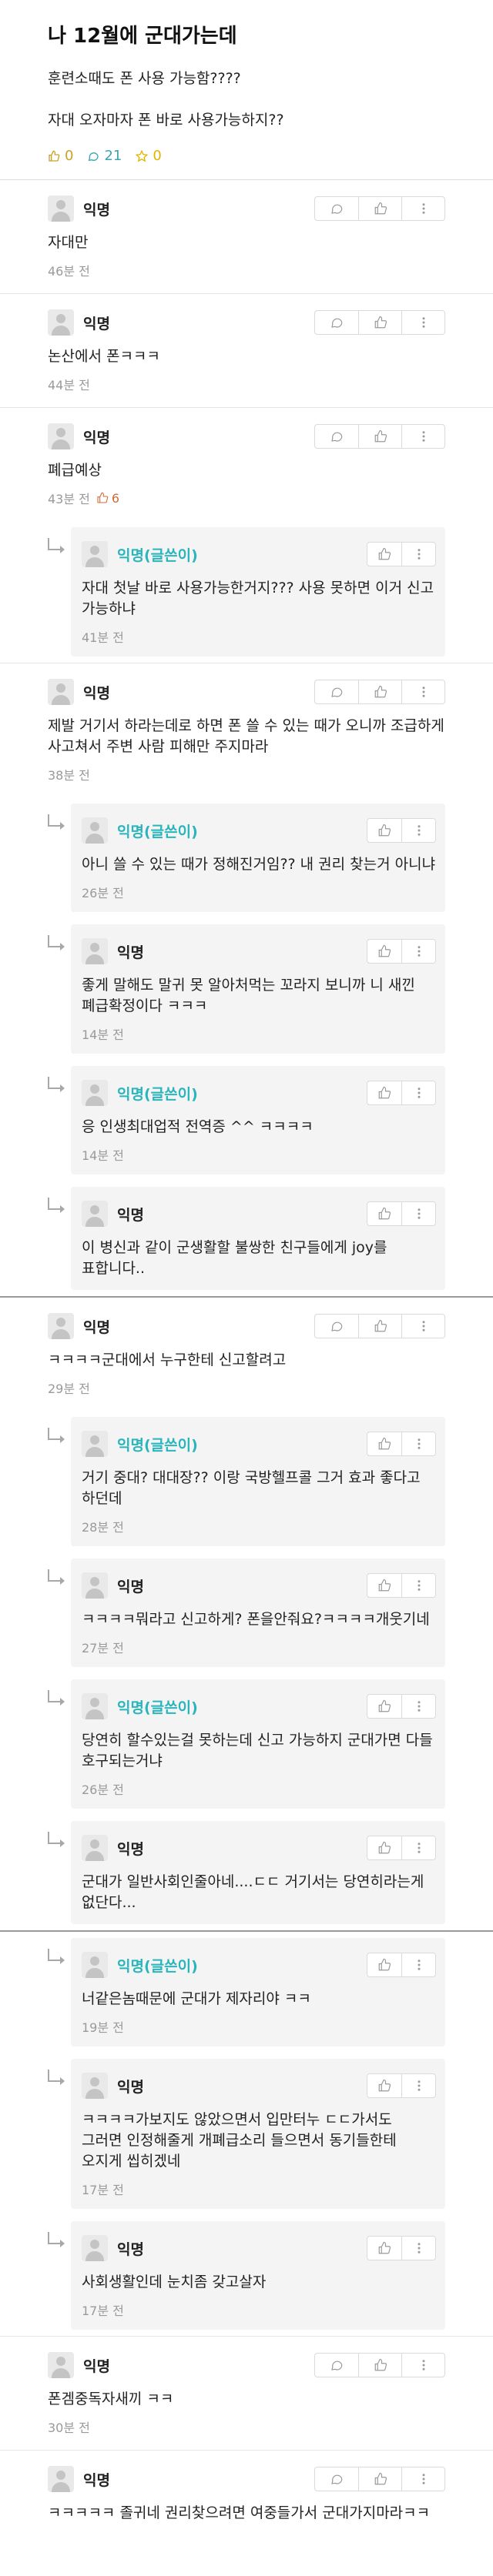  What do you see at coordinates (111, 2399) in the screenshot?
I see `comment-text: 폰겜중독자새끼 ㅋㅋ` at bounding box center [111, 2399].